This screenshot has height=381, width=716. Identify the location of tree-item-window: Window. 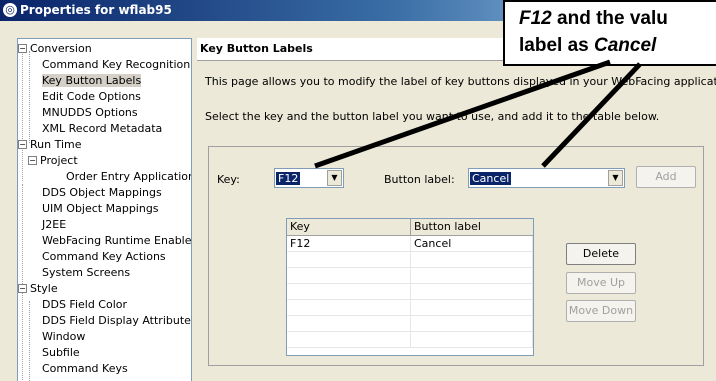
(63, 337).